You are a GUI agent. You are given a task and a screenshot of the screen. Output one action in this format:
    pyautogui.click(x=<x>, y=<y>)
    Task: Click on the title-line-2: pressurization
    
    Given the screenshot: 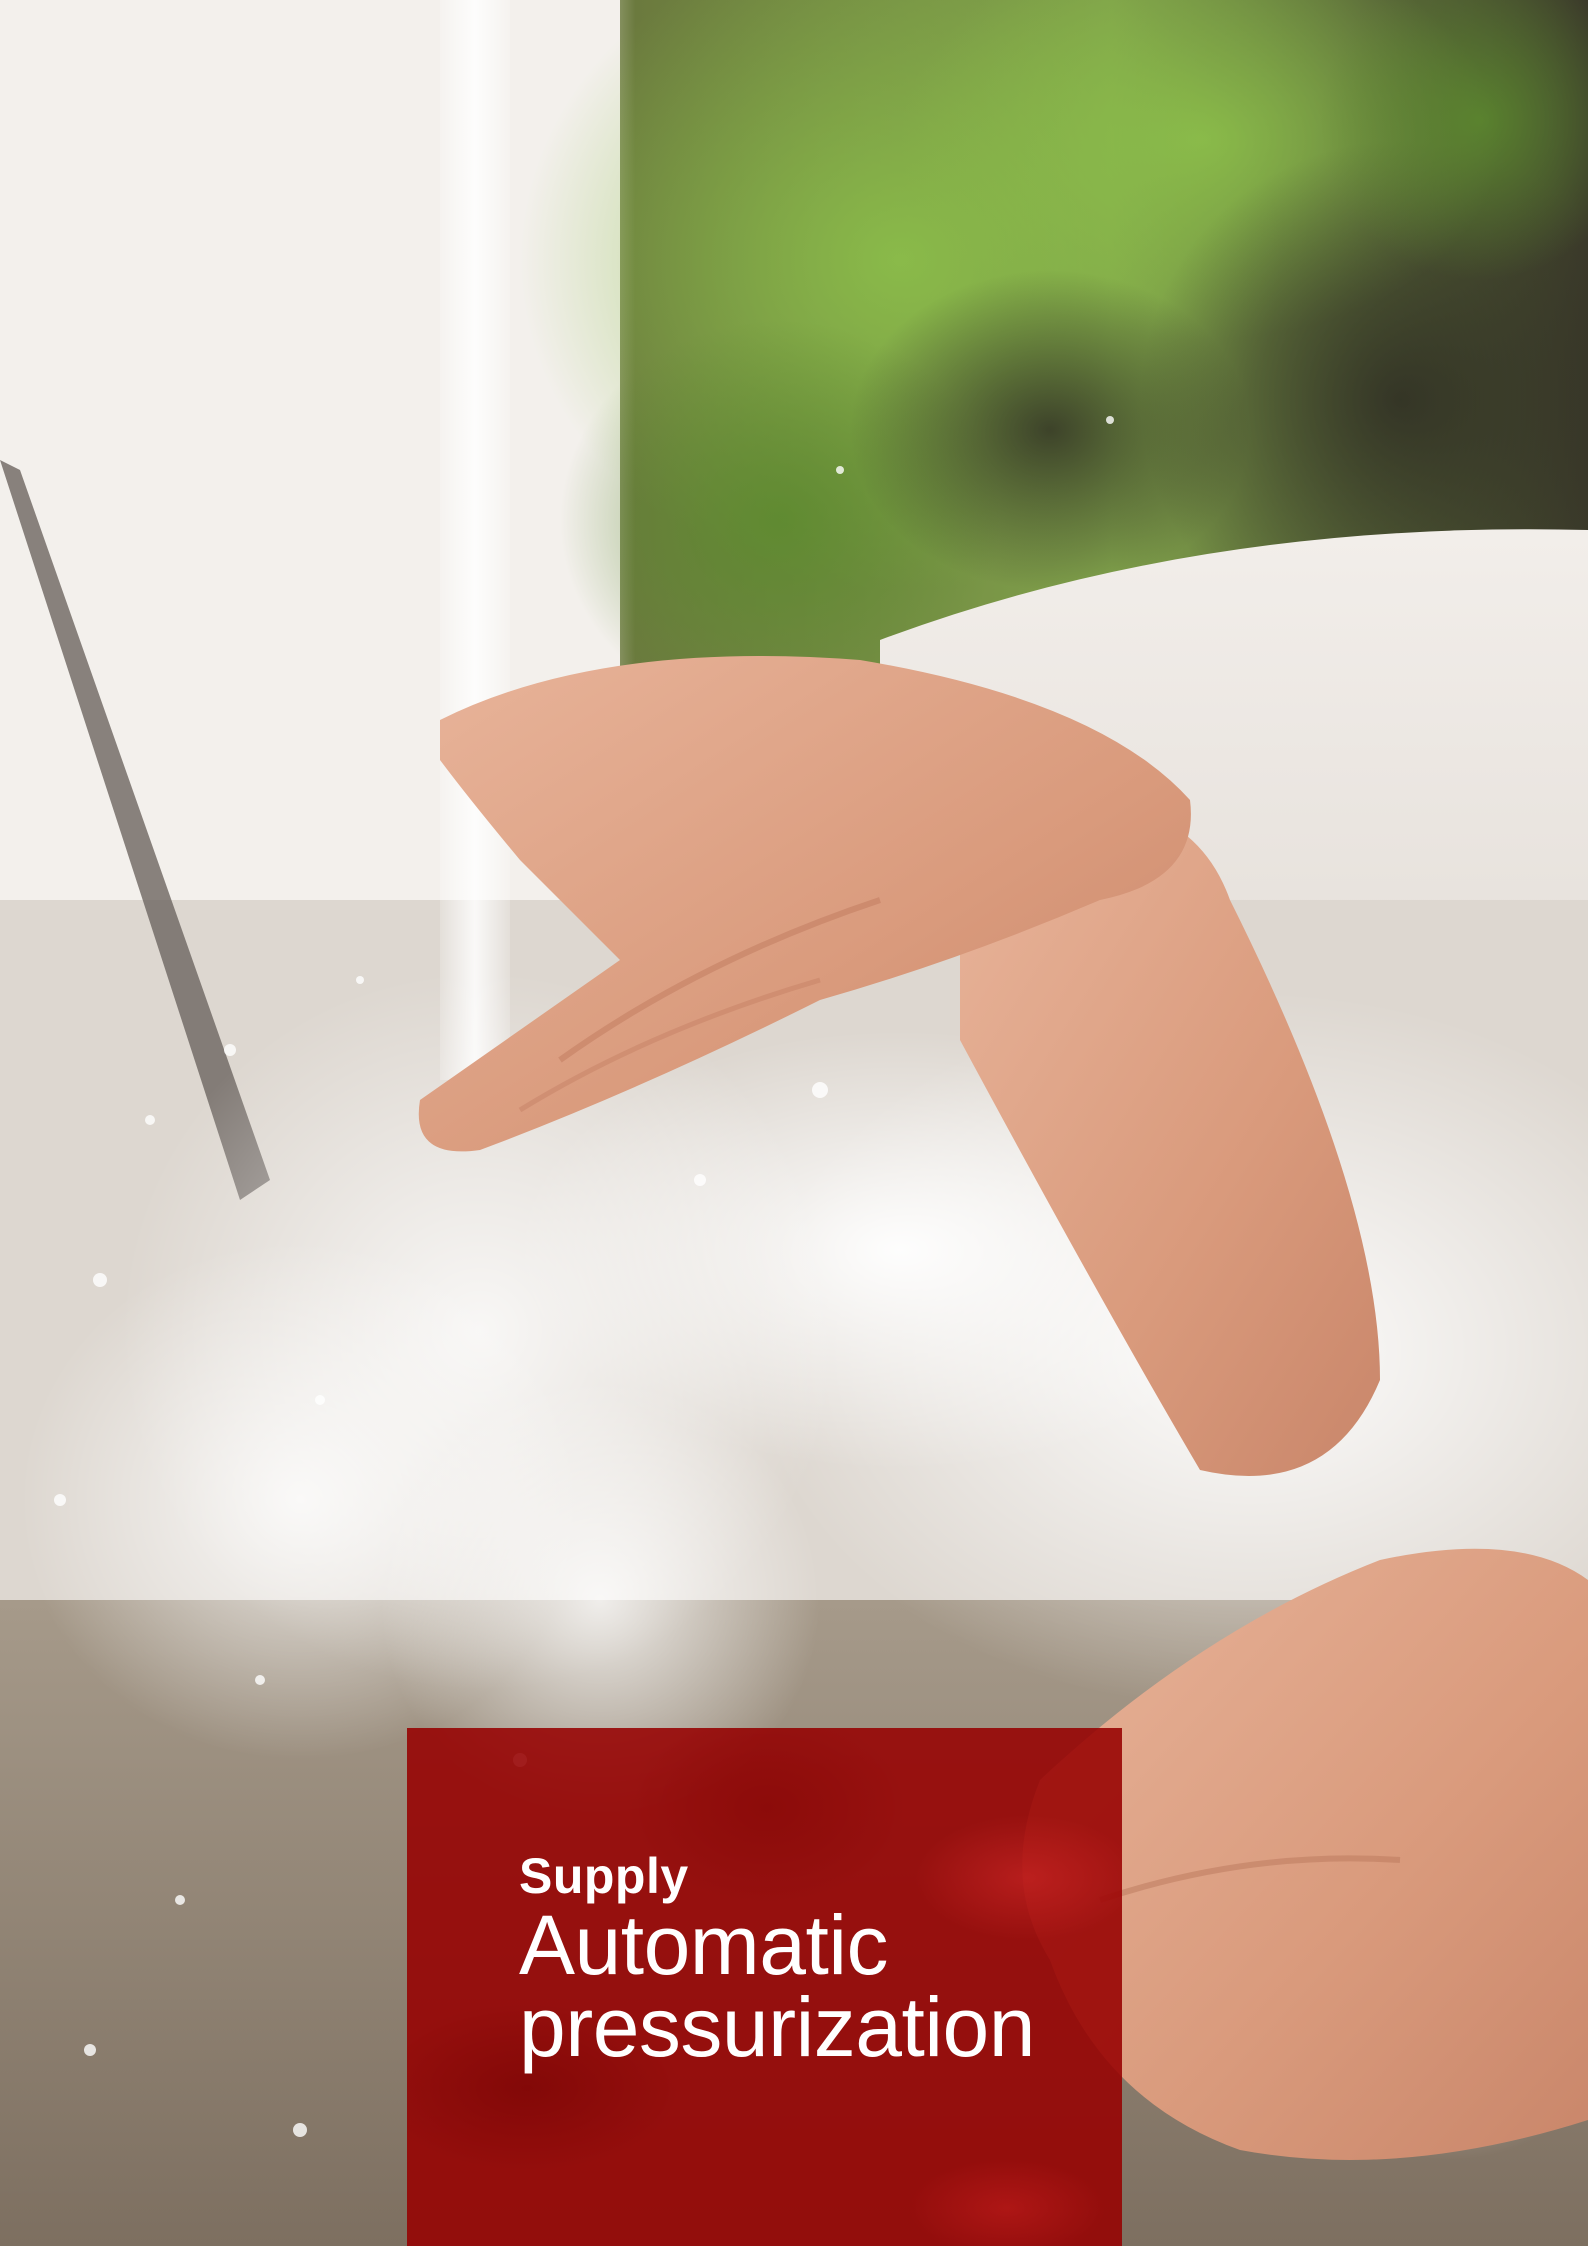 What is the action you would take?
    pyautogui.click(x=777, y=2027)
    